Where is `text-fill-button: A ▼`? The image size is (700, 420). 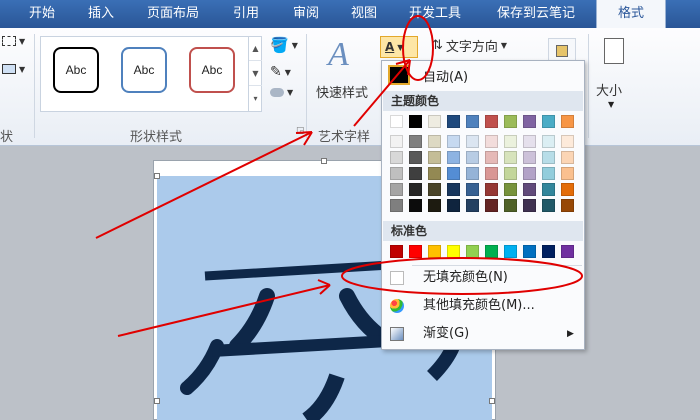
text-fill-button: A ▼ is located at coordinates (399, 47).